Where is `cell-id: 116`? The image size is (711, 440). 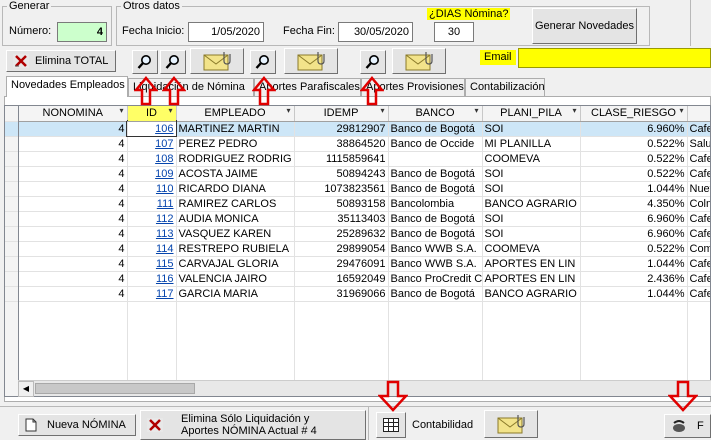 cell-id: 116 is located at coordinates (152, 279).